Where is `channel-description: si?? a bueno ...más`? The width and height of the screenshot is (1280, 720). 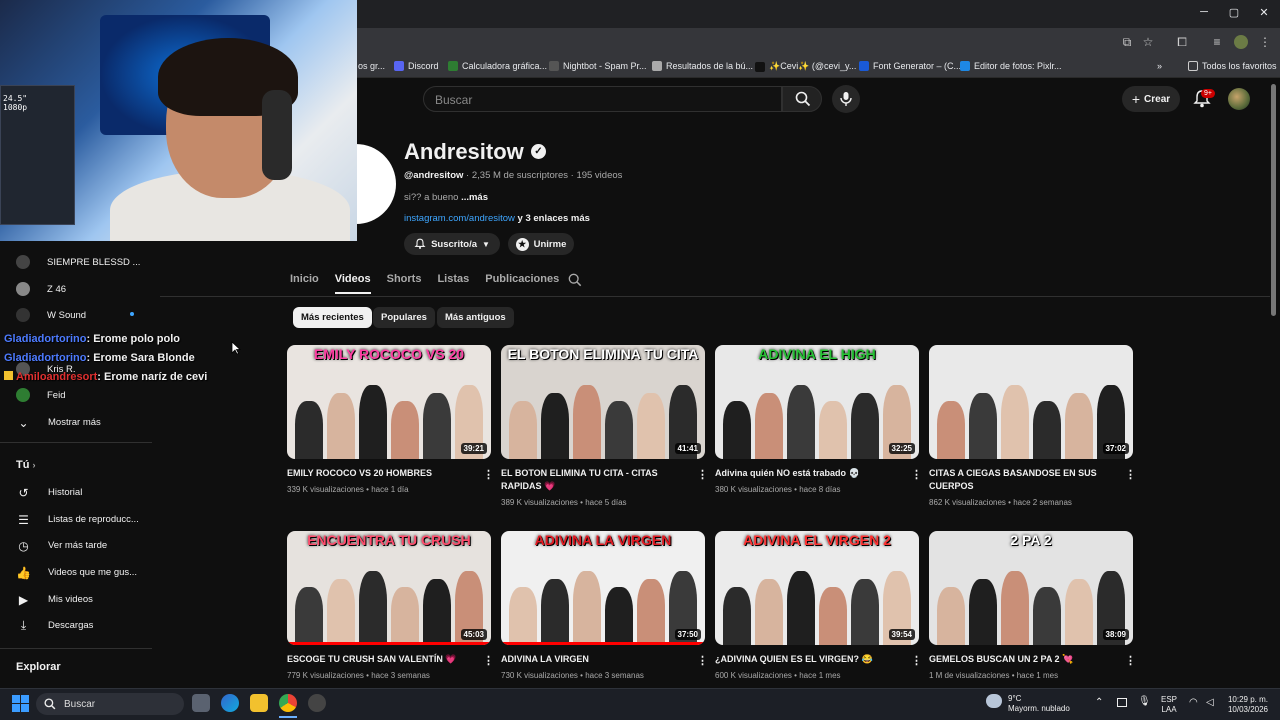
channel-description: si?? a bueno ...más is located at coordinates (446, 197).